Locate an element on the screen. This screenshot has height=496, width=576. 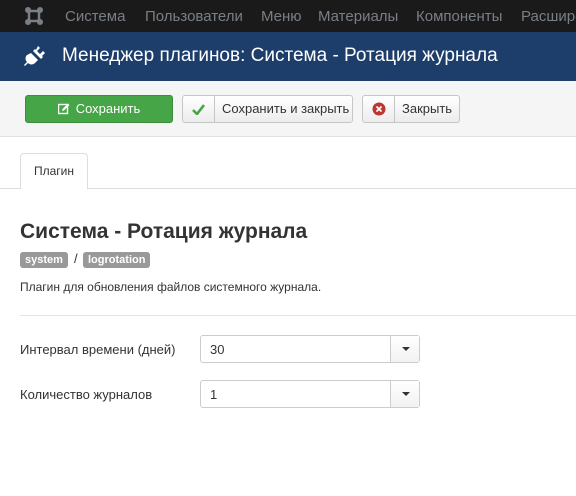
nav-menu-menus: Меню is located at coordinates (281, 16).